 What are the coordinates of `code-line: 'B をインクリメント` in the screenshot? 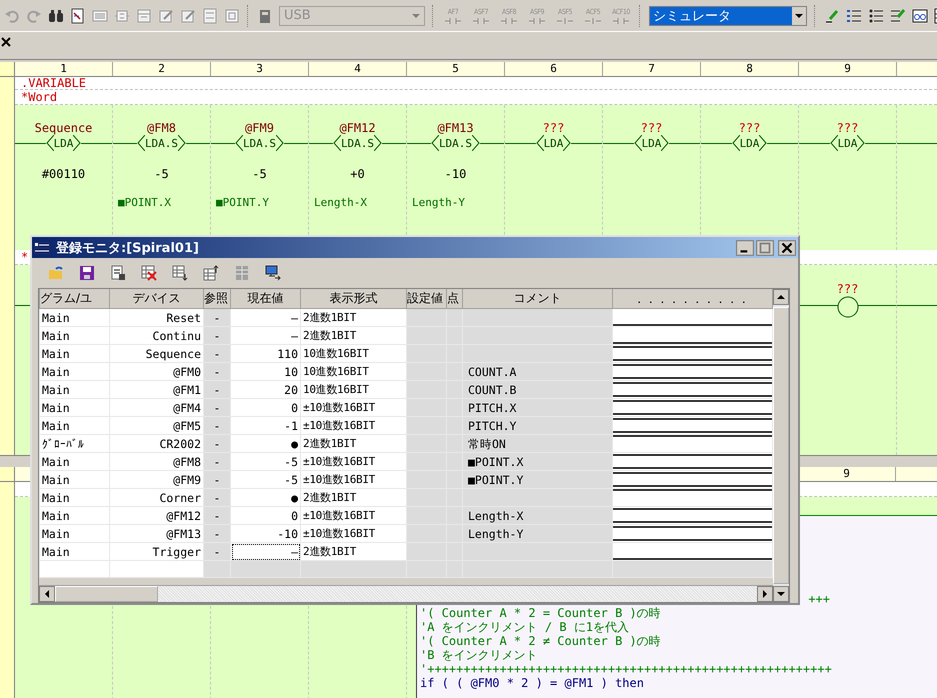 It's located at (479, 655).